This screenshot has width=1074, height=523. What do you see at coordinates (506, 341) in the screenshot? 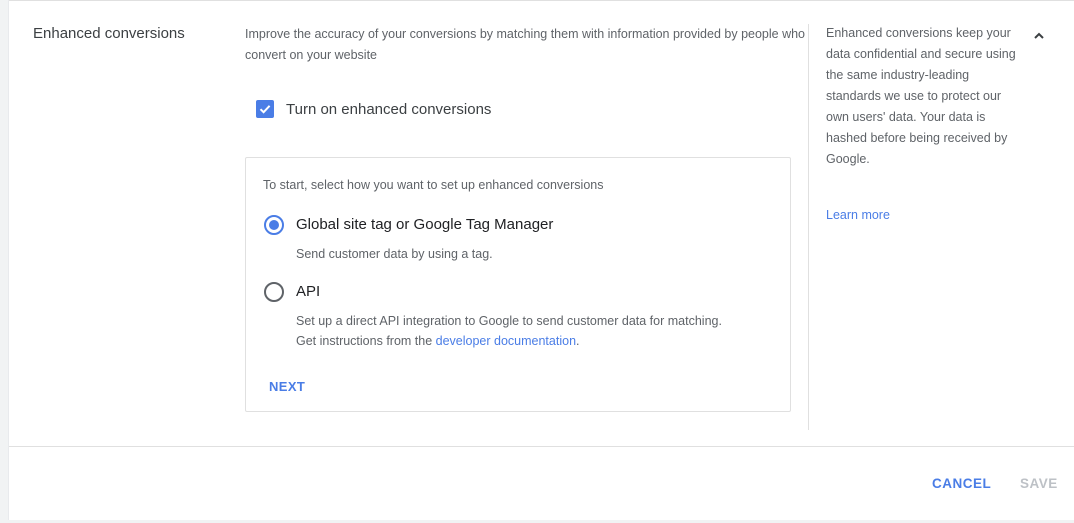
I see `developer-documentation-link: developer documentation` at bounding box center [506, 341].